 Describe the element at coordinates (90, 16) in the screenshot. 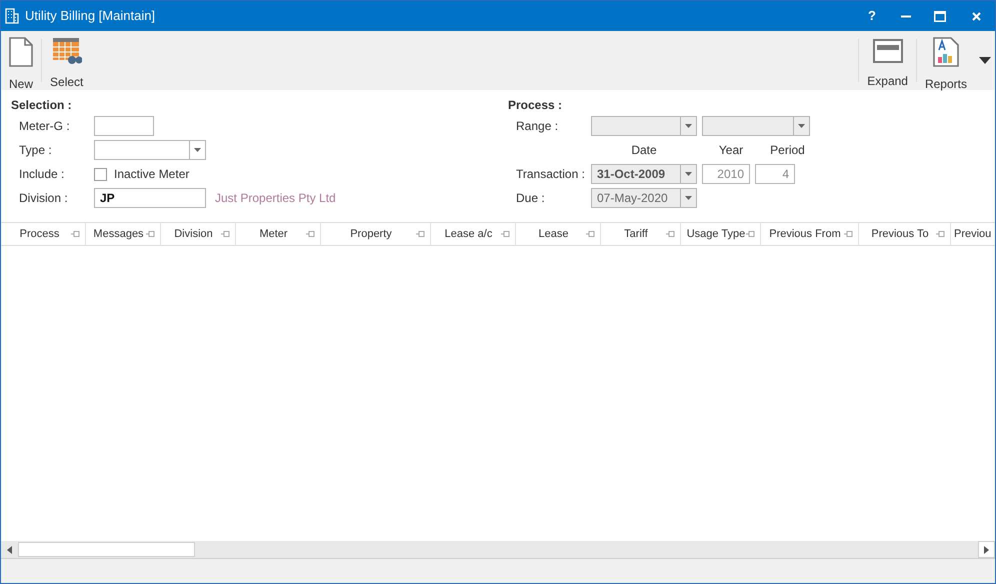

I see `window-title: Utility Billing [Maintain]` at that location.